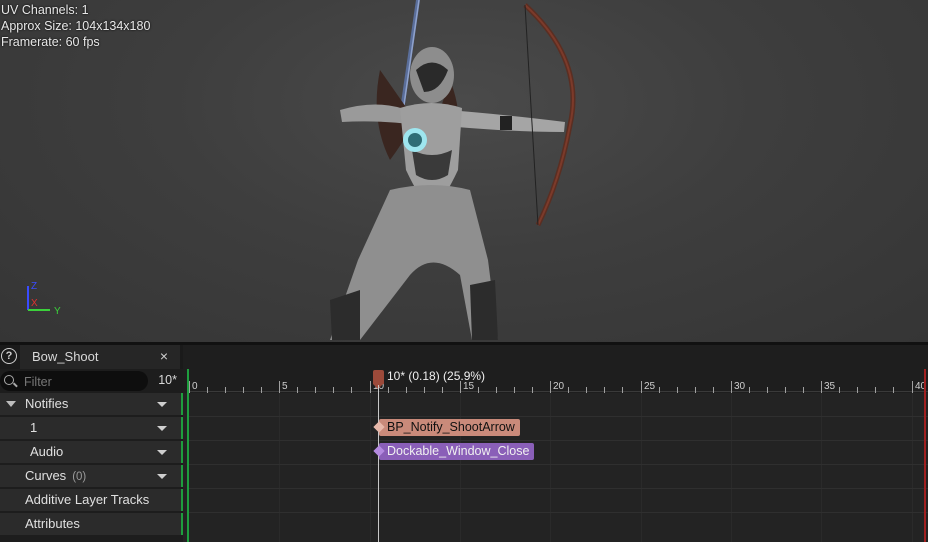  Describe the element at coordinates (91, 525) in the screenshot. I see `track-attributes: Attributes` at that location.